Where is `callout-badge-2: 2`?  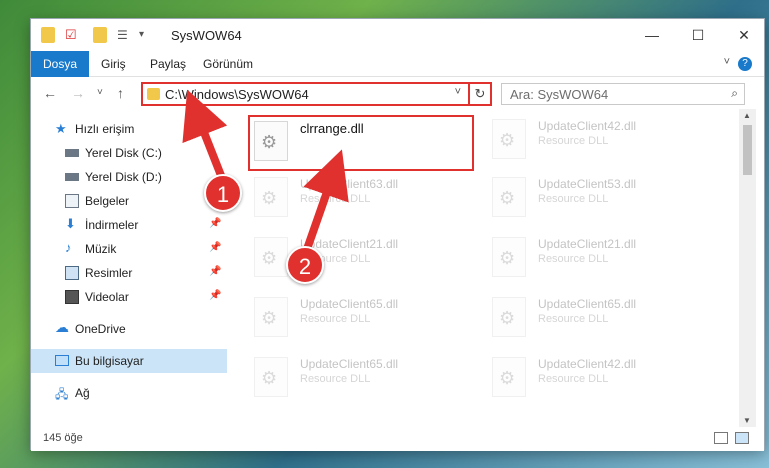
callout-badge-2: 2 is located at coordinates (305, 265).